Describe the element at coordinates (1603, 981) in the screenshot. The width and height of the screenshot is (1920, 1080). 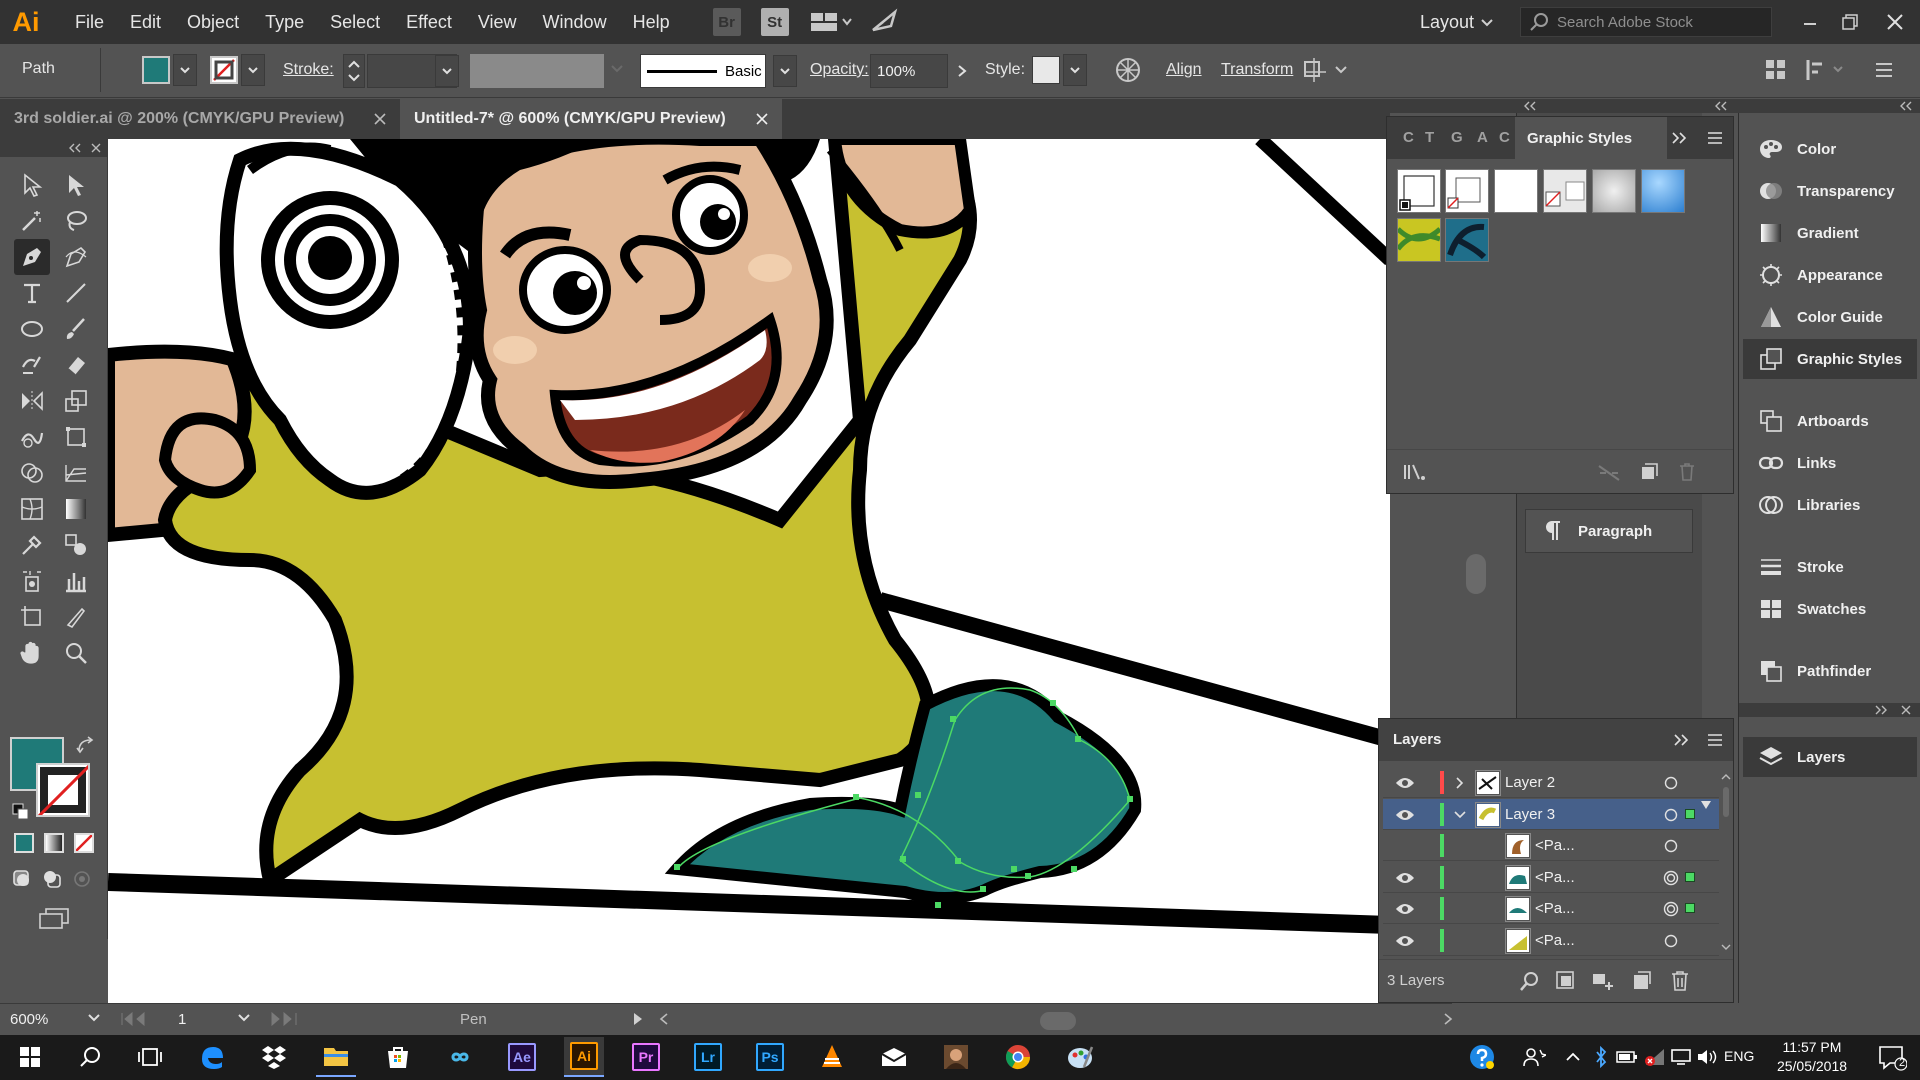
I see `create-sublayer-icon` at that location.